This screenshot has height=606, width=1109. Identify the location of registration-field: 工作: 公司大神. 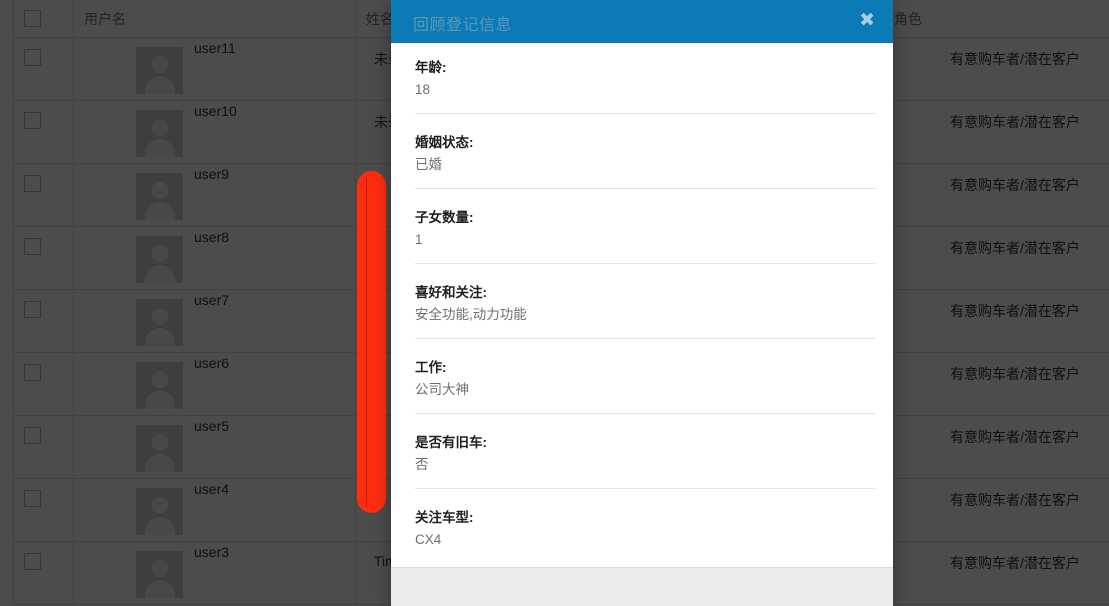
(645, 375).